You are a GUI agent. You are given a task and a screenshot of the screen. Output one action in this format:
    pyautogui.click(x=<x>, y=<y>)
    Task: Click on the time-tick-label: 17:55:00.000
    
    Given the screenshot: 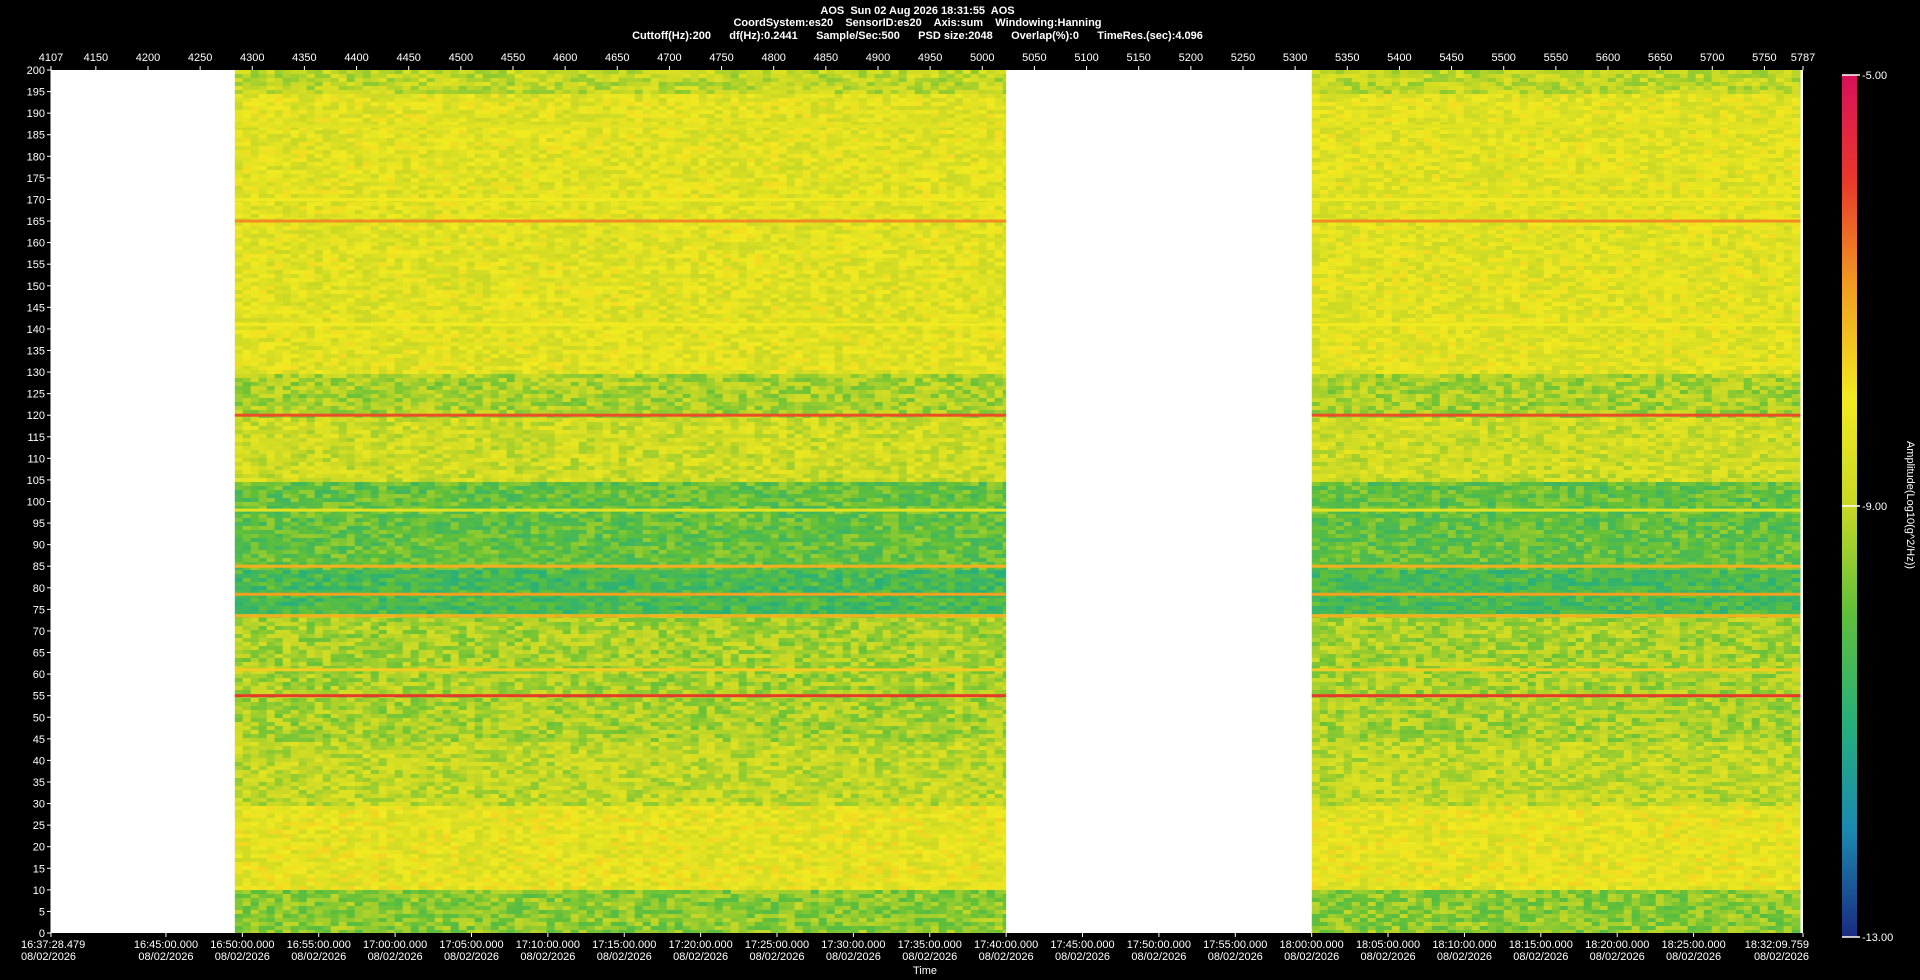 What is the action you would take?
    pyautogui.click(x=1235, y=945)
    